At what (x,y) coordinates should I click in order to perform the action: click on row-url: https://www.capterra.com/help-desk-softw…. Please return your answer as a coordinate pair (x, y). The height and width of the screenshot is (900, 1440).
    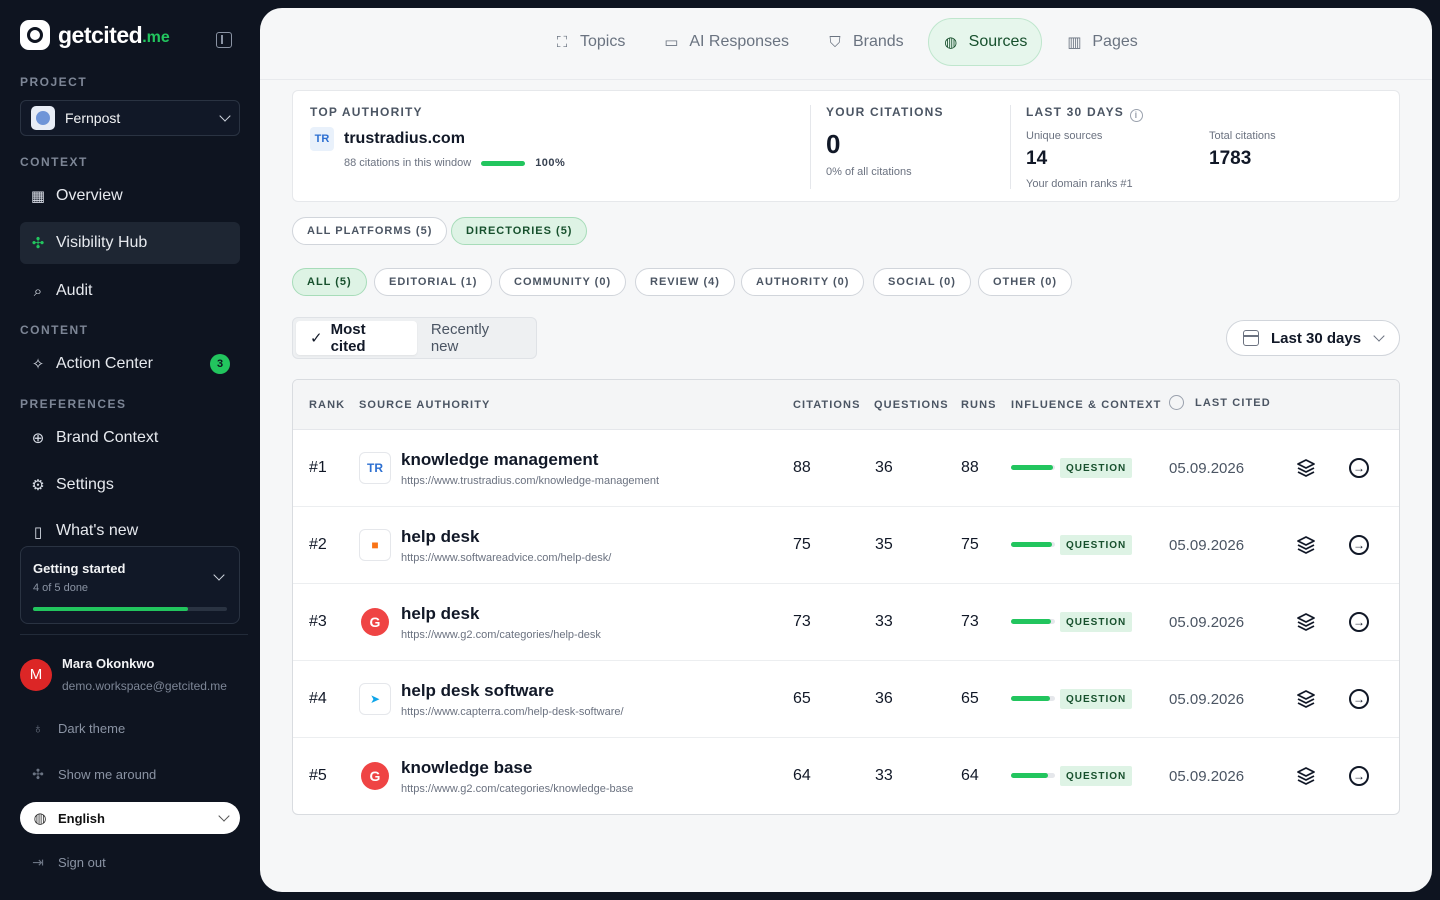
    Looking at the image, I should click on (512, 712).